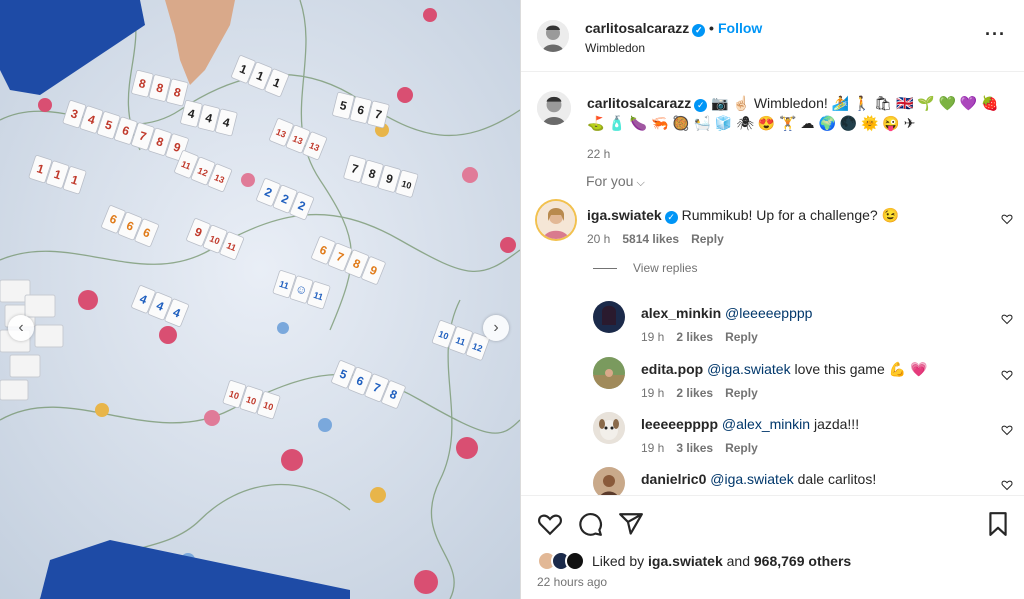 Image resolution: width=1024 pixels, height=599 pixels. I want to click on reply-text: jazda!!!, so click(836, 424).